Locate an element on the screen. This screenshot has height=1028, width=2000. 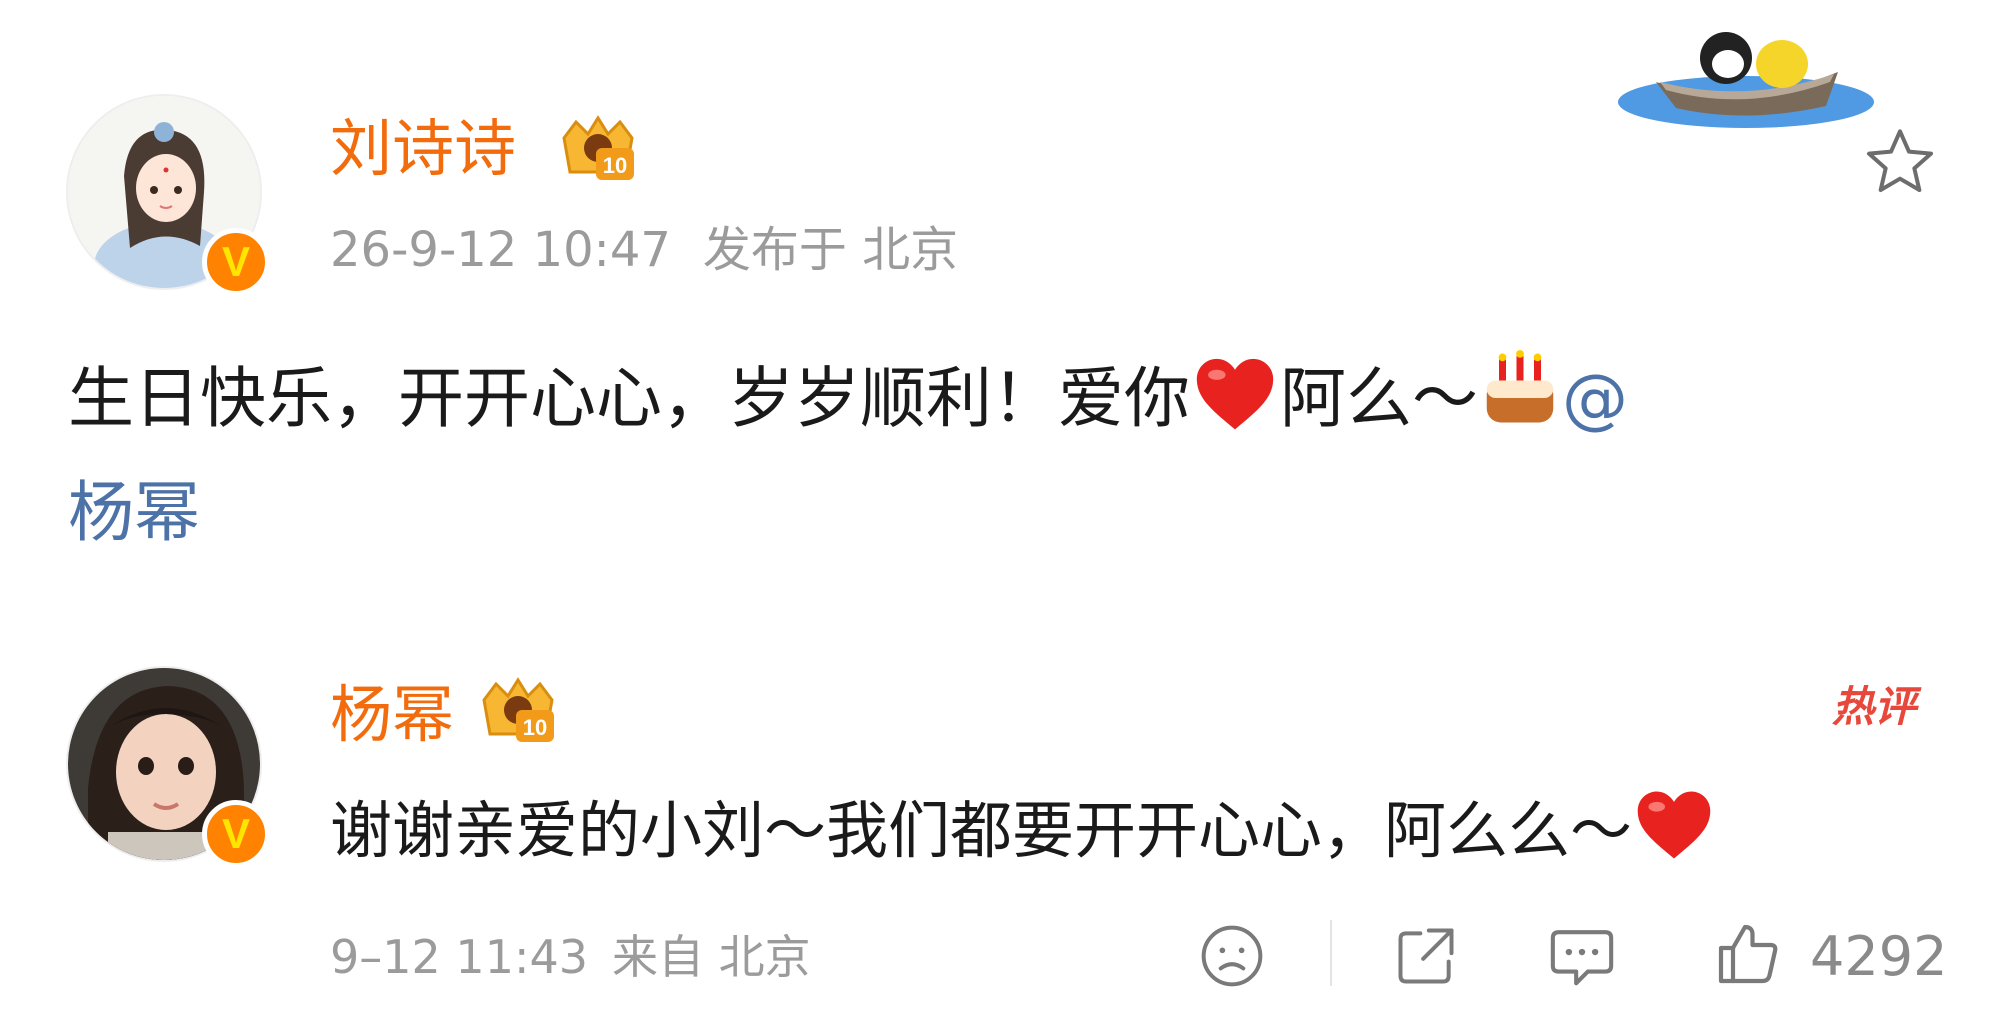
hot-comment-label: 热评 is located at coordinates (1874, 706).